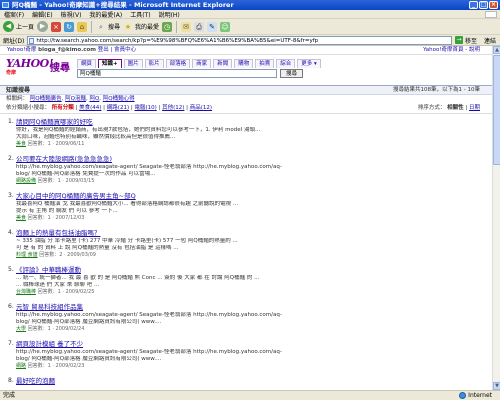 The image size is (500, 400). What do you see at coordinates (11, 343) in the screenshot?
I see `result-number: 7.` at bounding box center [11, 343].